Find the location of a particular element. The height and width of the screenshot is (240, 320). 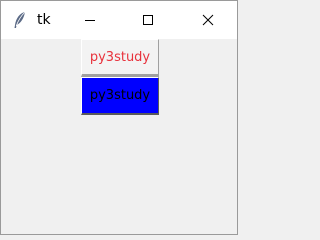

close-button is located at coordinates (208, 20).